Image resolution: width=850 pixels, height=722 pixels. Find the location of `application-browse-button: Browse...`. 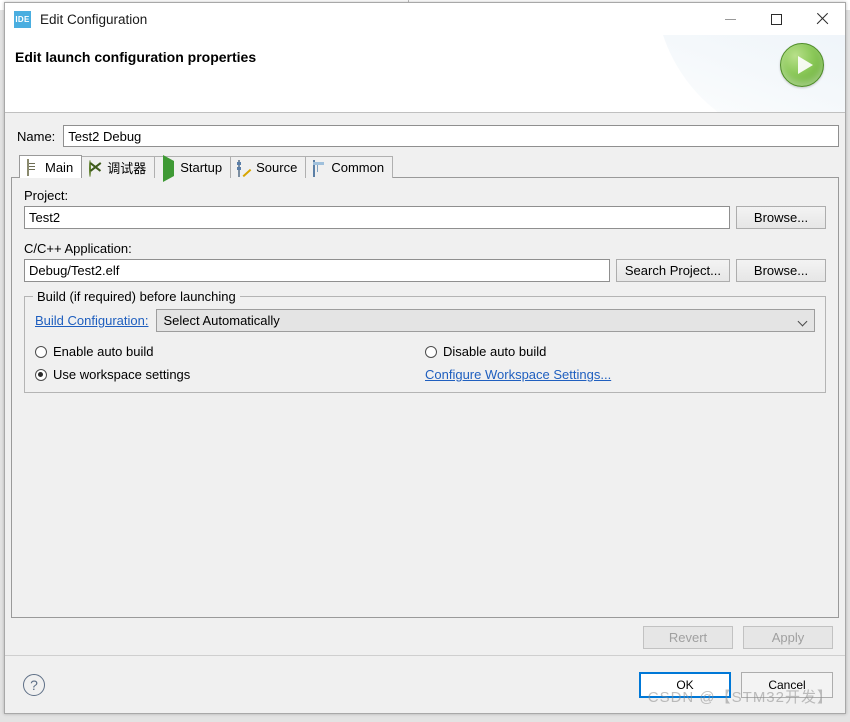

application-browse-button: Browse... is located at coordinates (781, 270).